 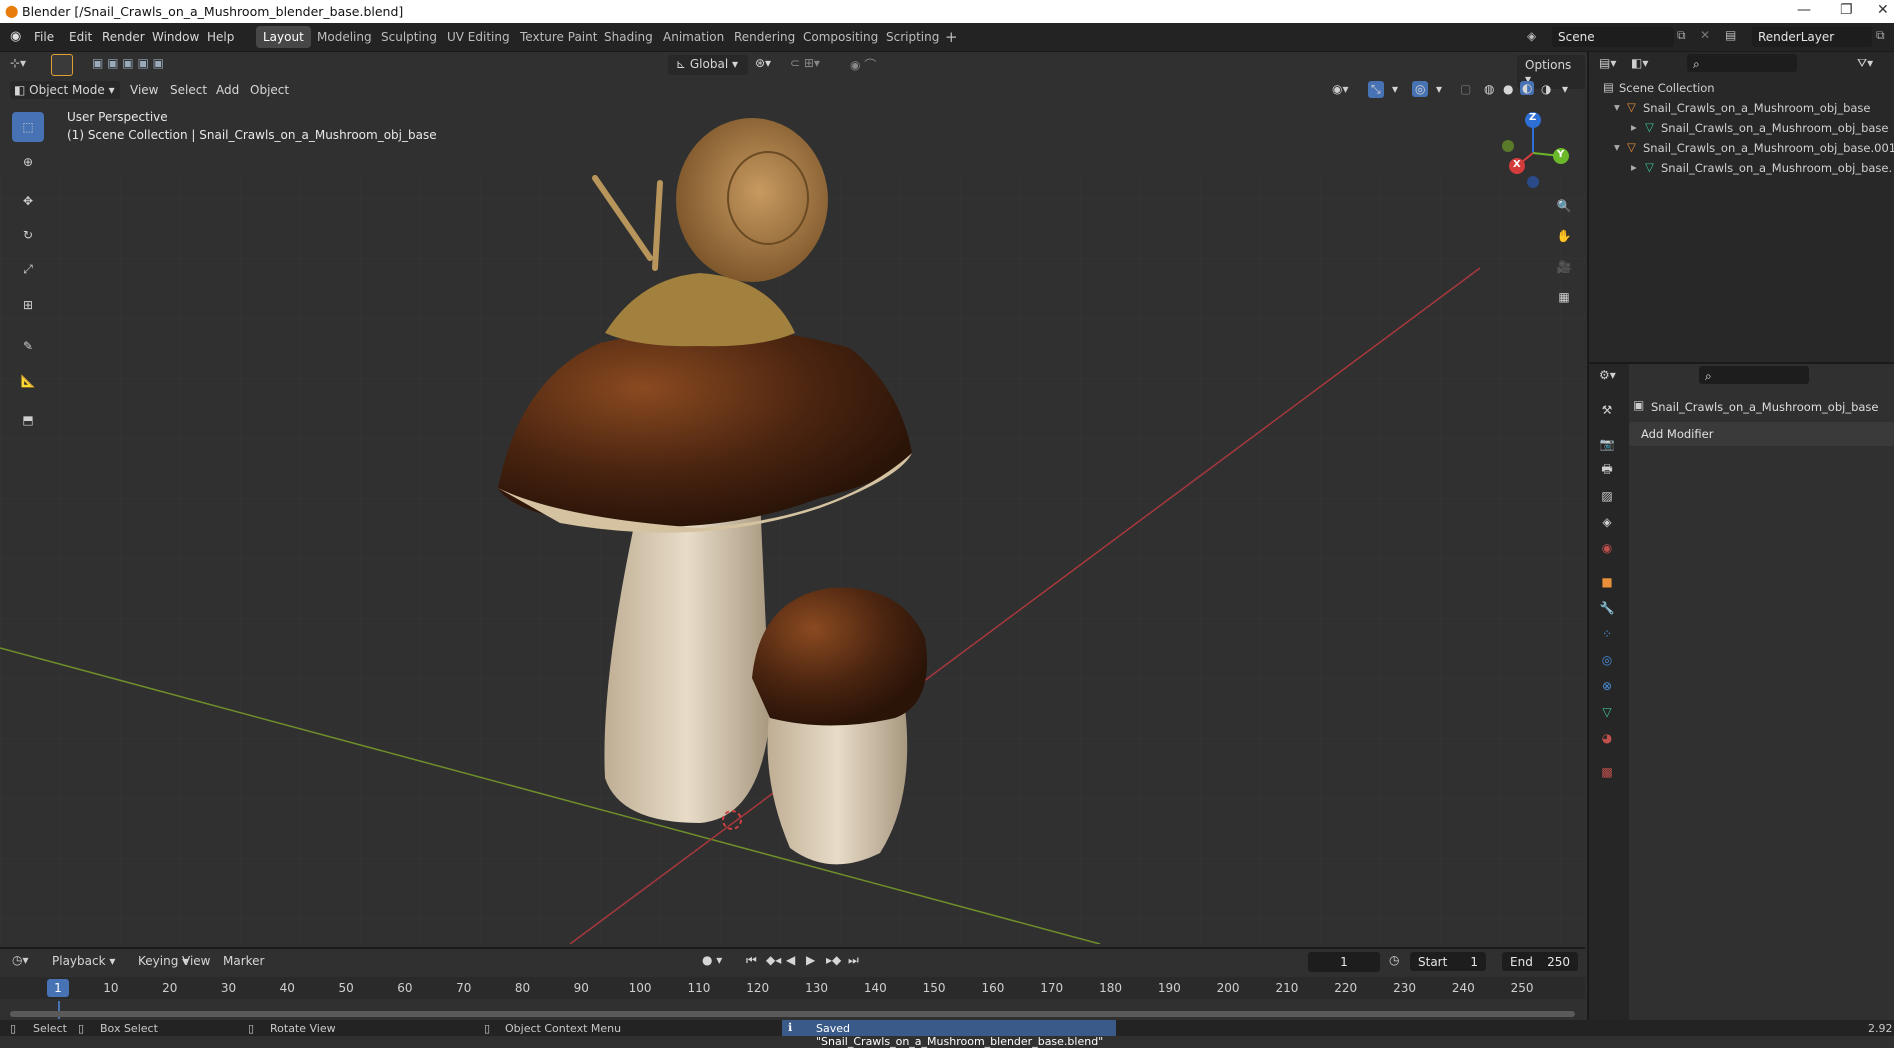 I want to click on tab-compositing: Compositing, so click(x=840, y=37).